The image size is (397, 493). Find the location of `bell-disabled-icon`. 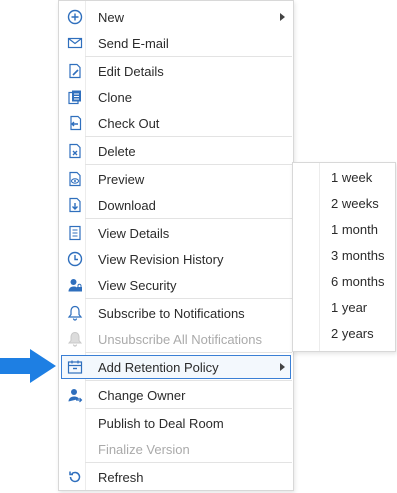

bell-disabled-icon is located at coordinates (75, 339).